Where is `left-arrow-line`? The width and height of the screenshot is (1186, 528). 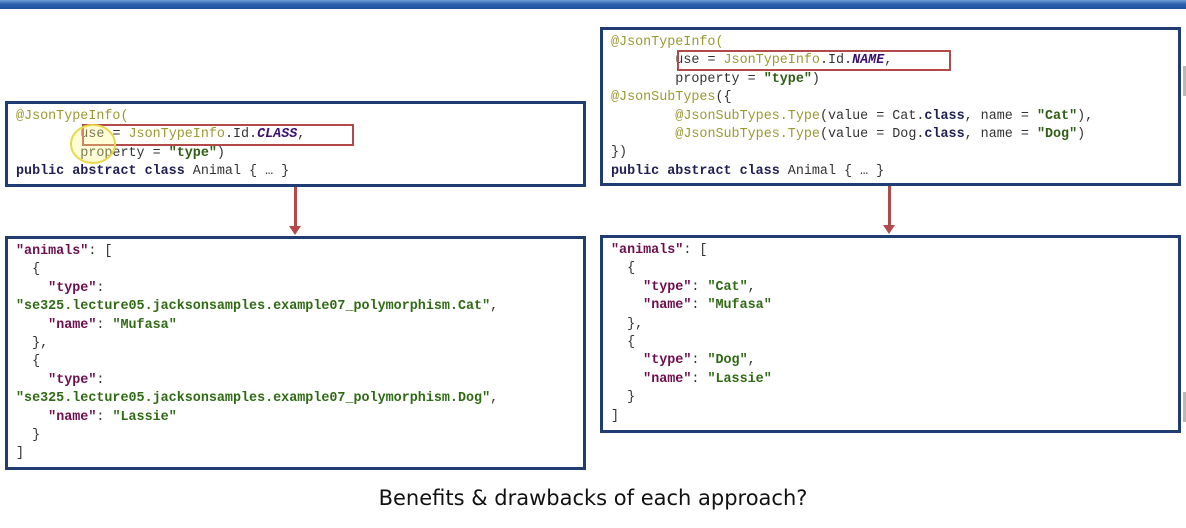 left-arrow-line is located at coordinates (295, 207).